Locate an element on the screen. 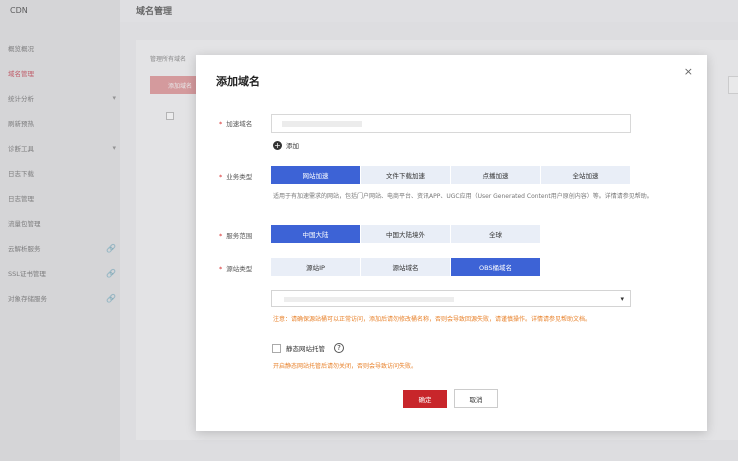 The height and width of the screenshot is (461, 738). service-area-option-global: 全球 is located at coordinates (496, 234).